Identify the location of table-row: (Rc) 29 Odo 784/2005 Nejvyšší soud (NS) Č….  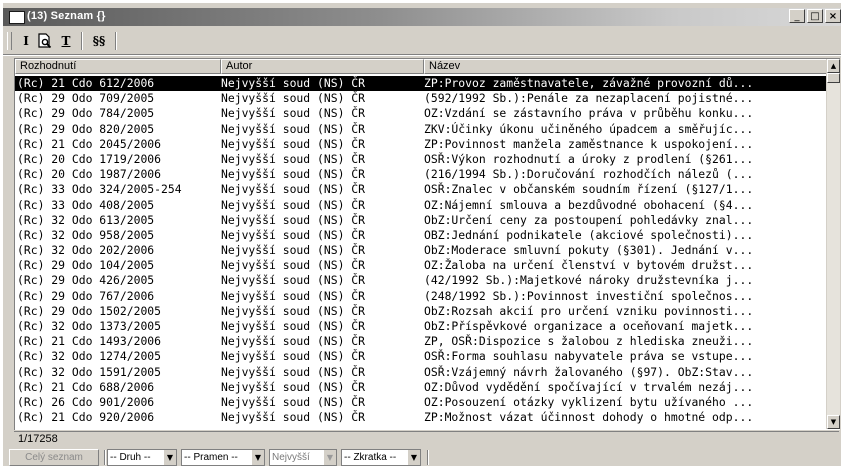
(421, 113).